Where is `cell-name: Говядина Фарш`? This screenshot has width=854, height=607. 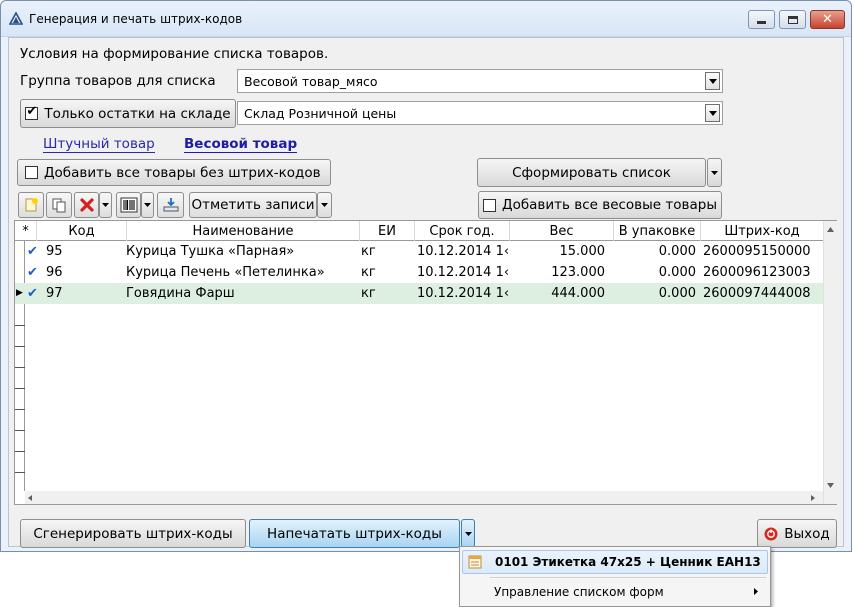
cell-name: Говядина Фарш is located at coordinates (180, 293).